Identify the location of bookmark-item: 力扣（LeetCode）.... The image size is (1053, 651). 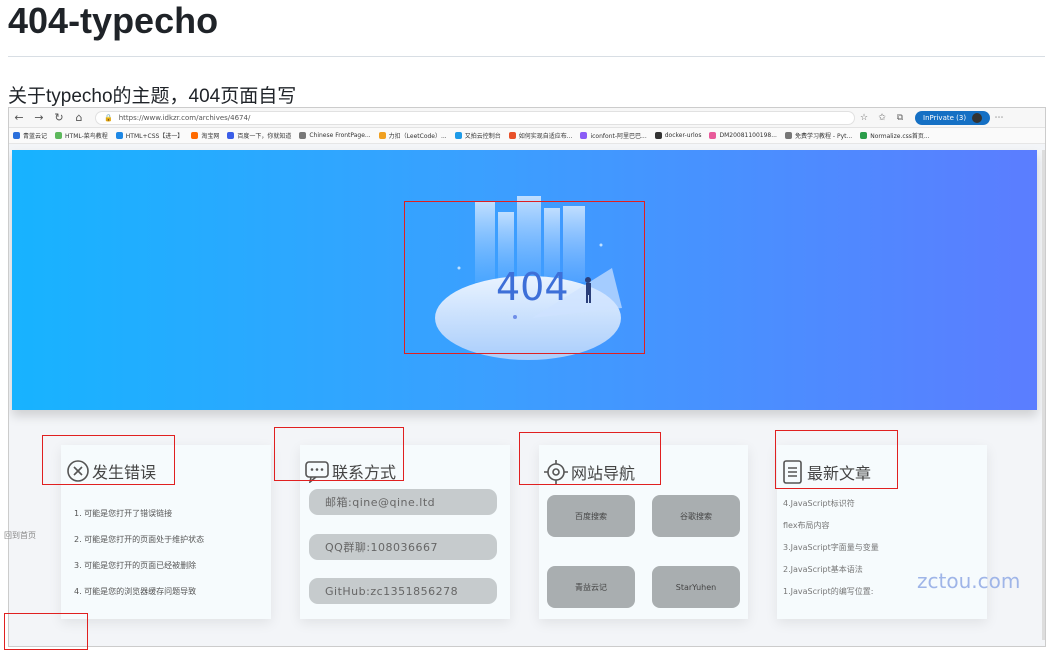
(412, 135).